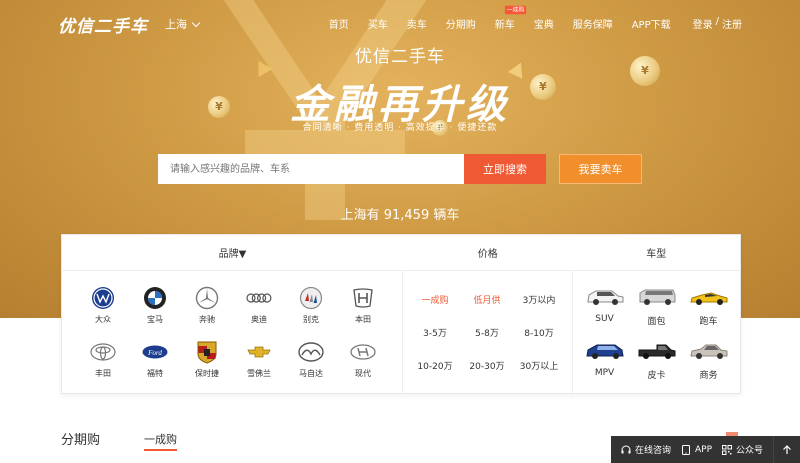  What do you see at coordinates (363, 298) in the screenshot?
I see `honda-logo-icon` at bounding box center [363, 298].